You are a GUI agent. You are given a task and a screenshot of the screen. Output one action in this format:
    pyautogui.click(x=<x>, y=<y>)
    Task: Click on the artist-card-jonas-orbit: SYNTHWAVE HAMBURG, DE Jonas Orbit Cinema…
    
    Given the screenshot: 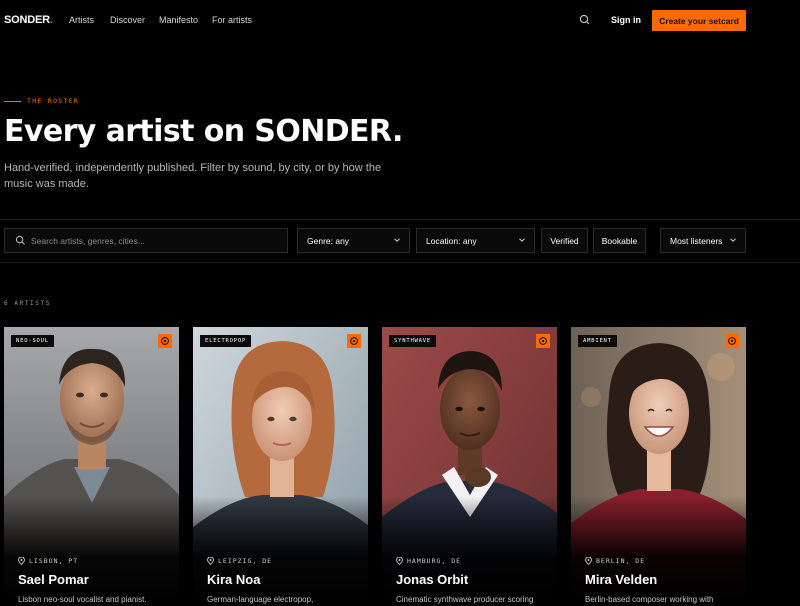 What is the action you would take?
    pyautogui.click(x=469, y=466)
    